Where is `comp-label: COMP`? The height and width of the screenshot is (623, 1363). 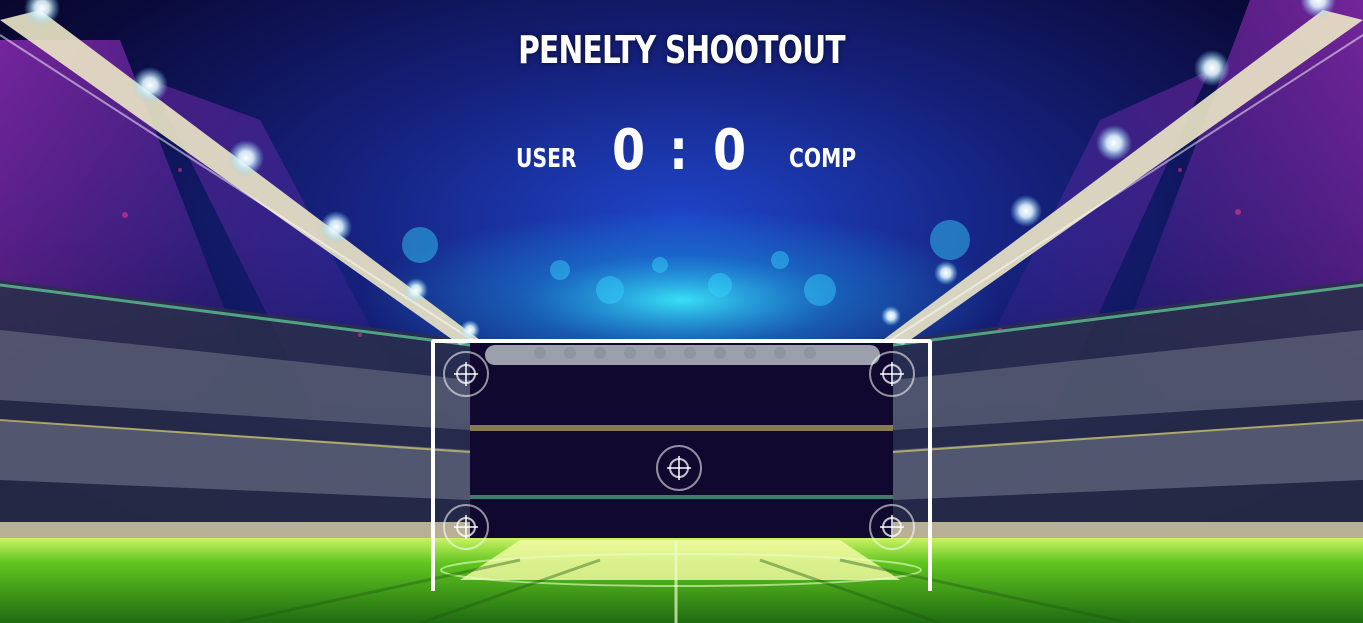 comp-label: COMP is located at coordinates (823, 159).